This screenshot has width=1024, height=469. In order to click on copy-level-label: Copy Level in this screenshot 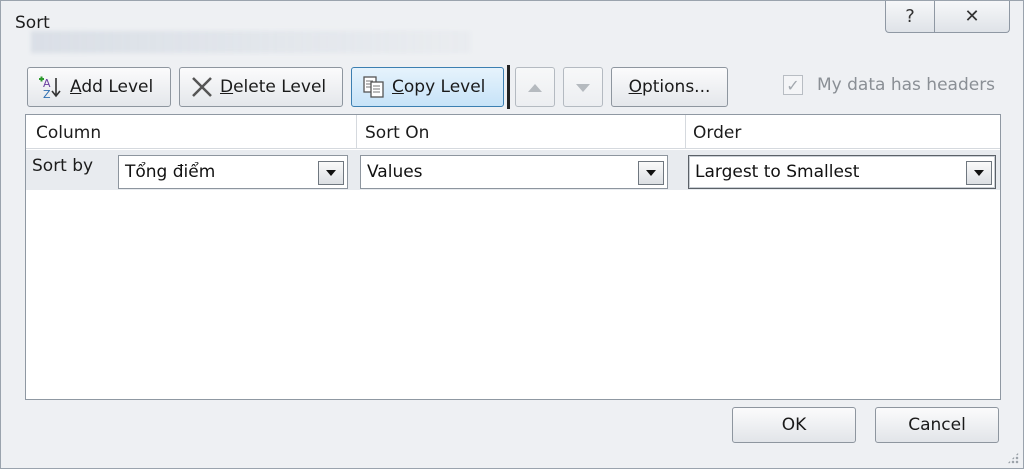, I will do `click(439, 87)`.